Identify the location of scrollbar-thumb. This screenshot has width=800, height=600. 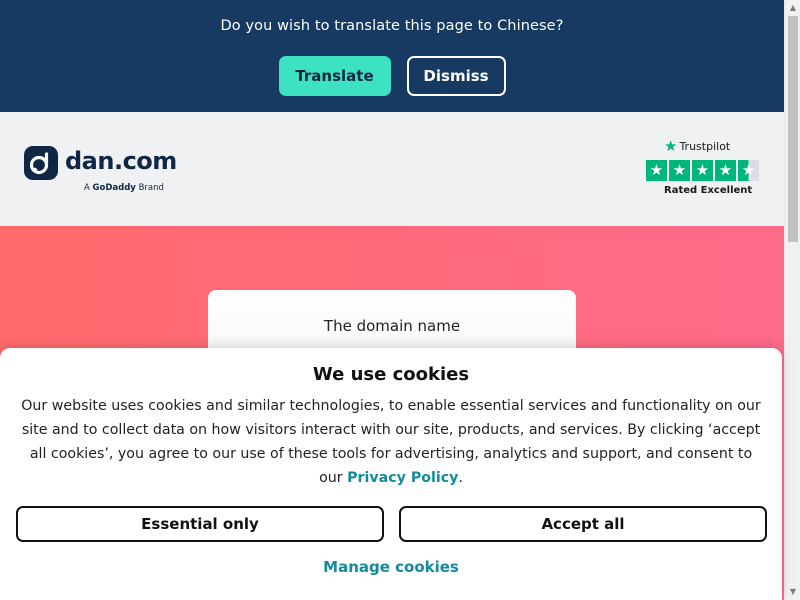
(793, 129).